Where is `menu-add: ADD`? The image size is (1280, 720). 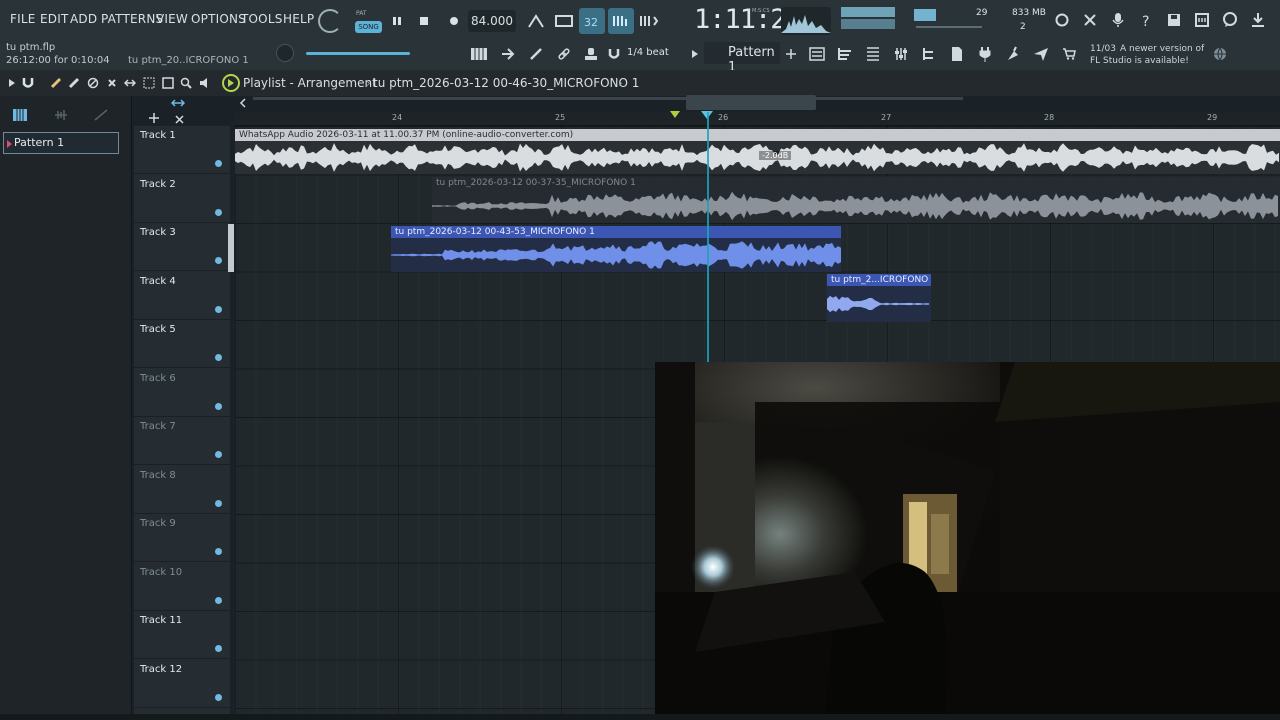 menu-add: ADD is located at coordinates (83, 19).